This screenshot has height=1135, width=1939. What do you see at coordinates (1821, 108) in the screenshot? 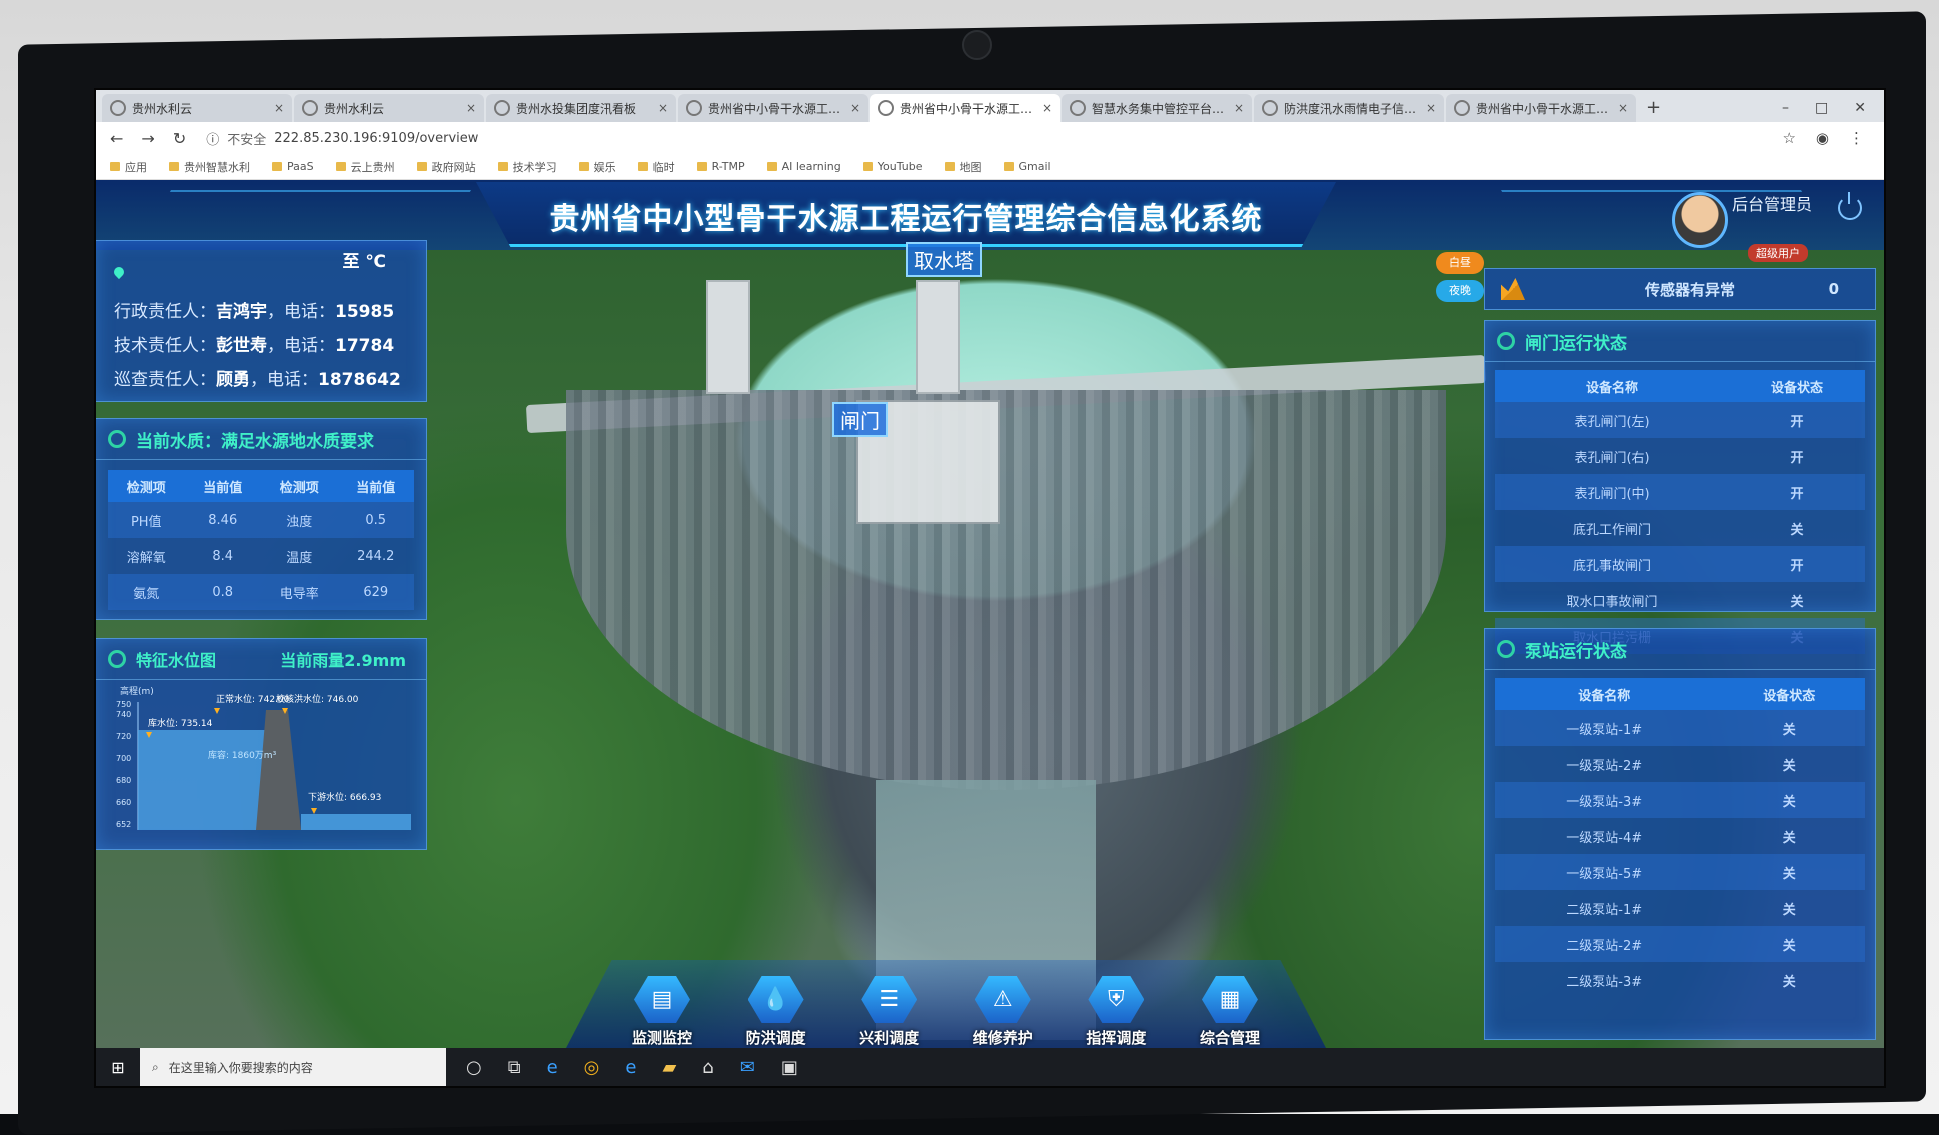
I see `maximize-icon: □` at bounding box center [1821, 108].